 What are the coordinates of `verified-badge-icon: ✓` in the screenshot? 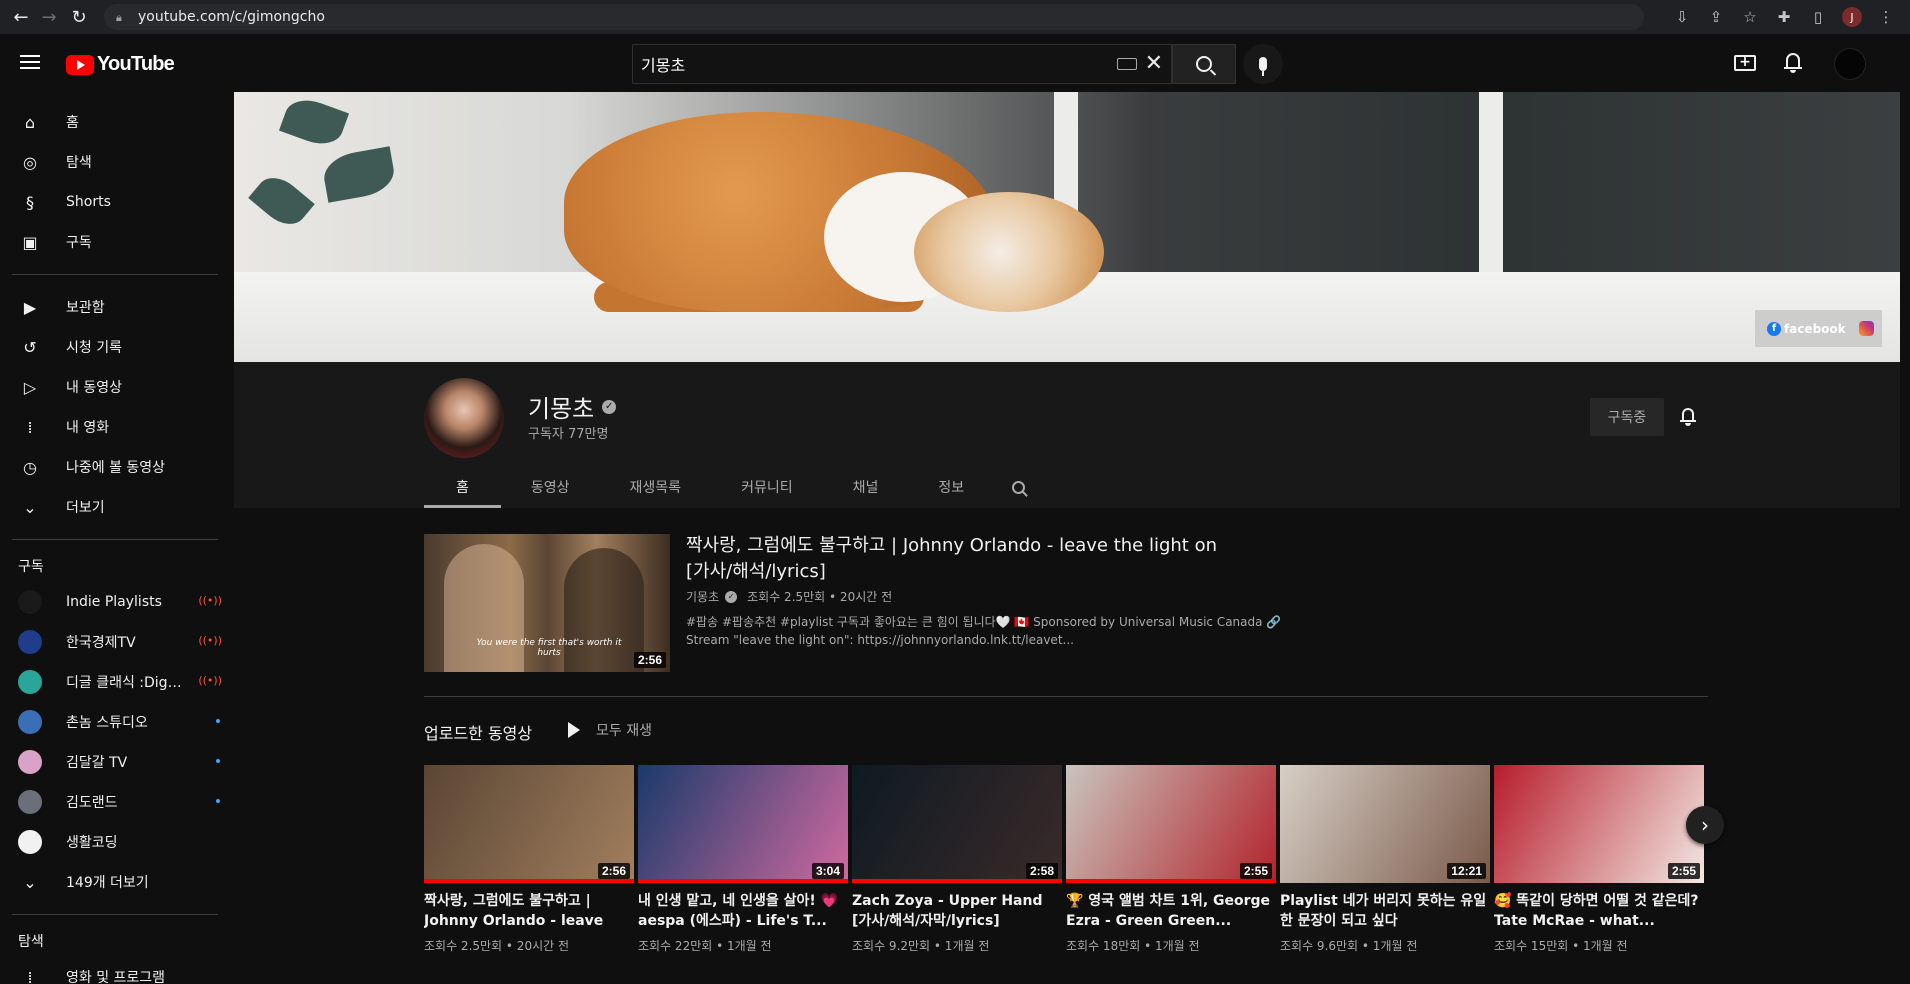 It's located at (731, 596).